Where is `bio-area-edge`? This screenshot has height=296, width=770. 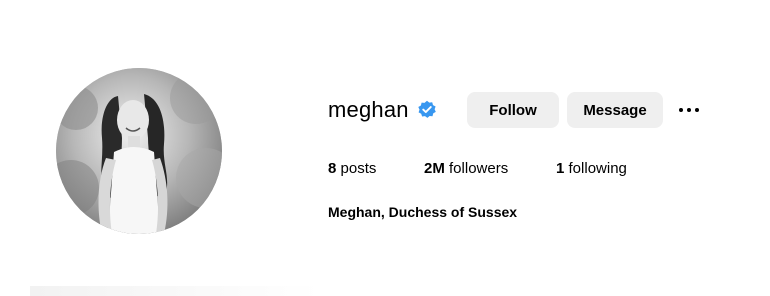
bio-area-edge is located at coordinates (175, 291).